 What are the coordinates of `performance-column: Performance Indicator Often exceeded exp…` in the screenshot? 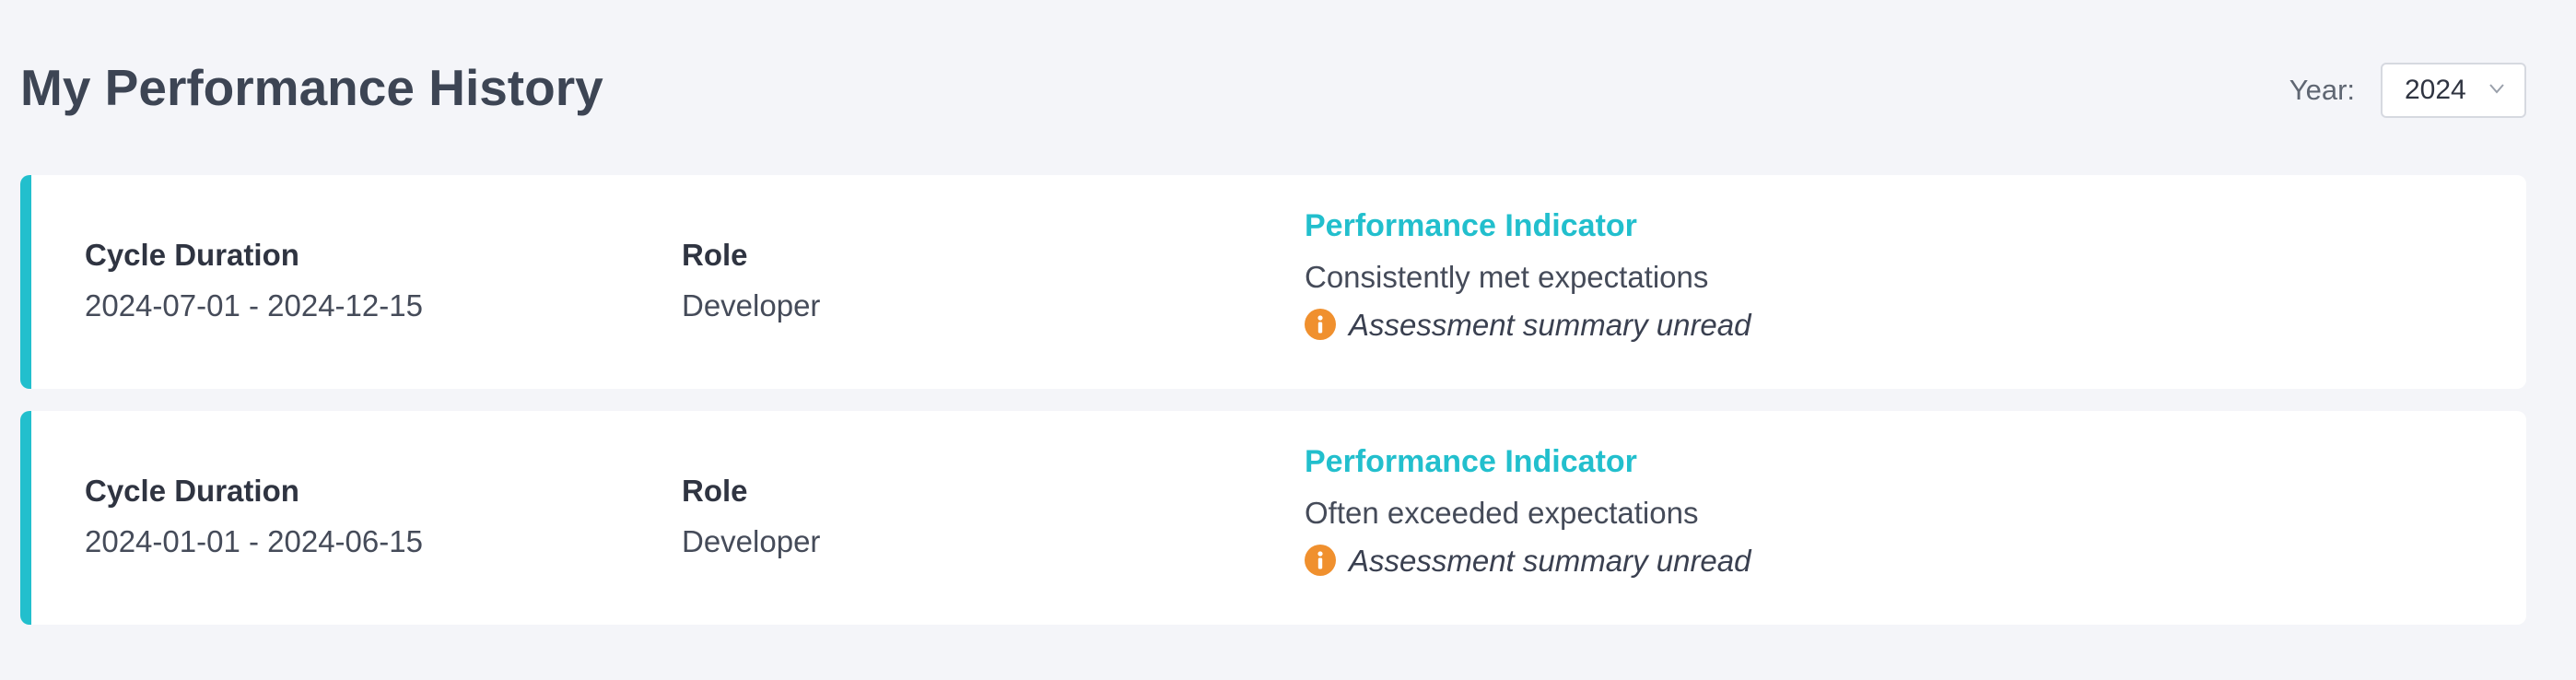 It's located at (1528, 511).